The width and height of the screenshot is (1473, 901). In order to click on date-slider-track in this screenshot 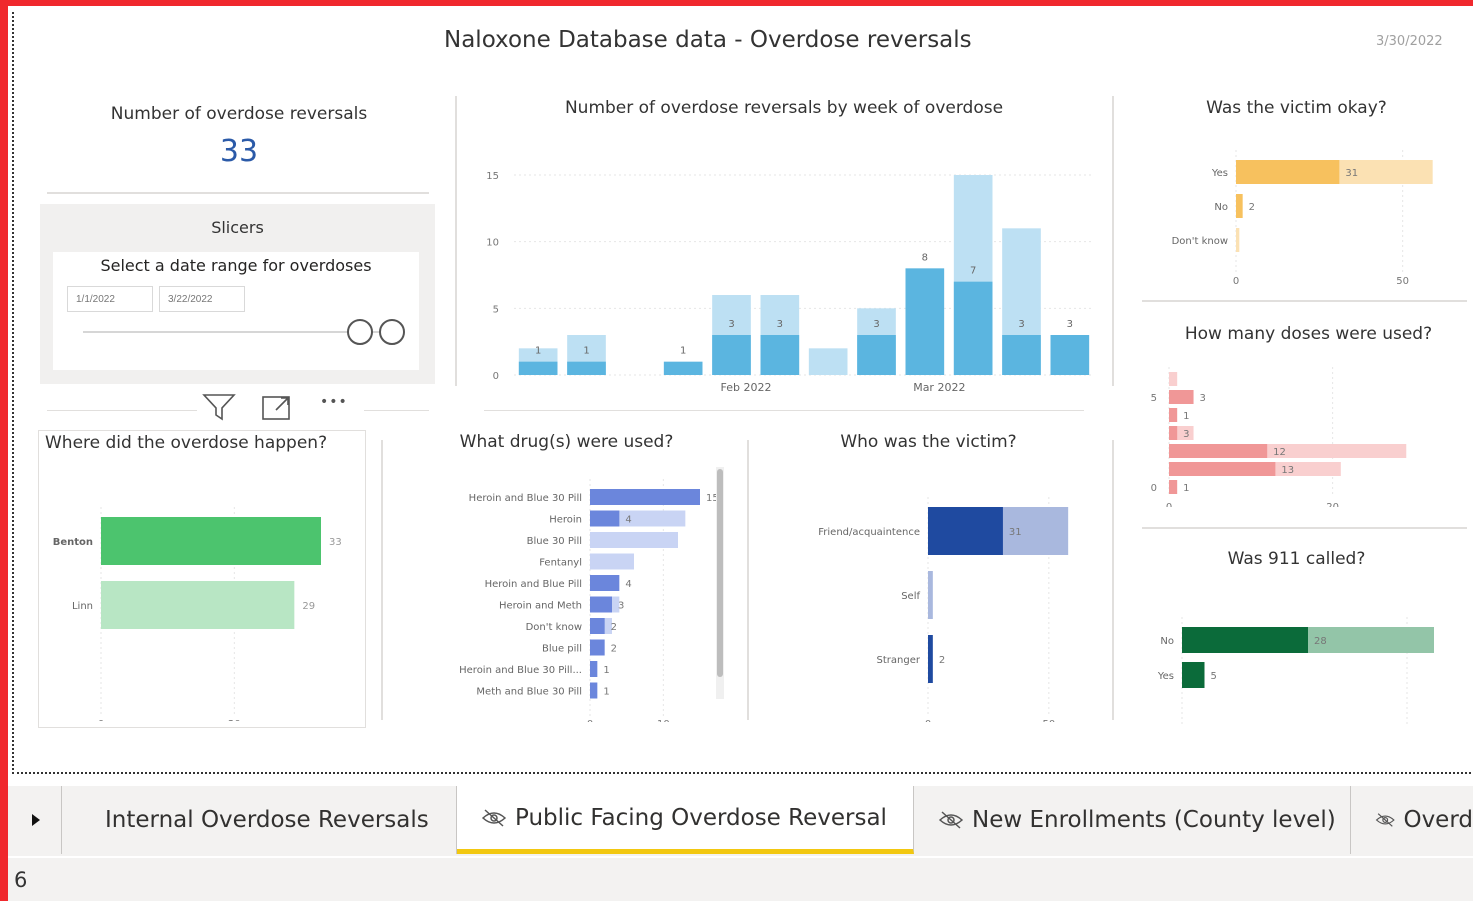, I will do `click(233, 332)`.